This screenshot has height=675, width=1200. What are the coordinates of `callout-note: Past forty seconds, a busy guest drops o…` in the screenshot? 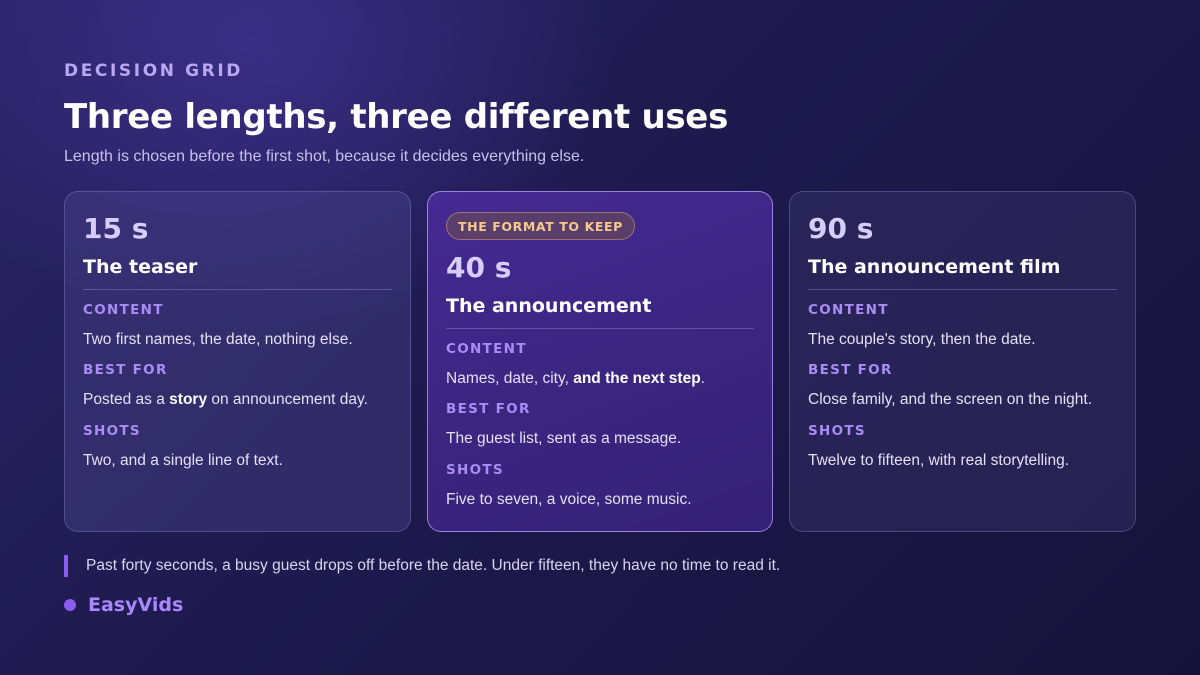 It's located at (422, 566).